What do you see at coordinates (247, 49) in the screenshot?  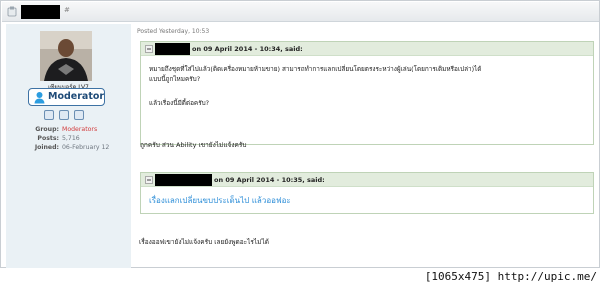 I see `quote-date: on 09 April 2014 - 10:34, said:` at bounding box center [247, 49].